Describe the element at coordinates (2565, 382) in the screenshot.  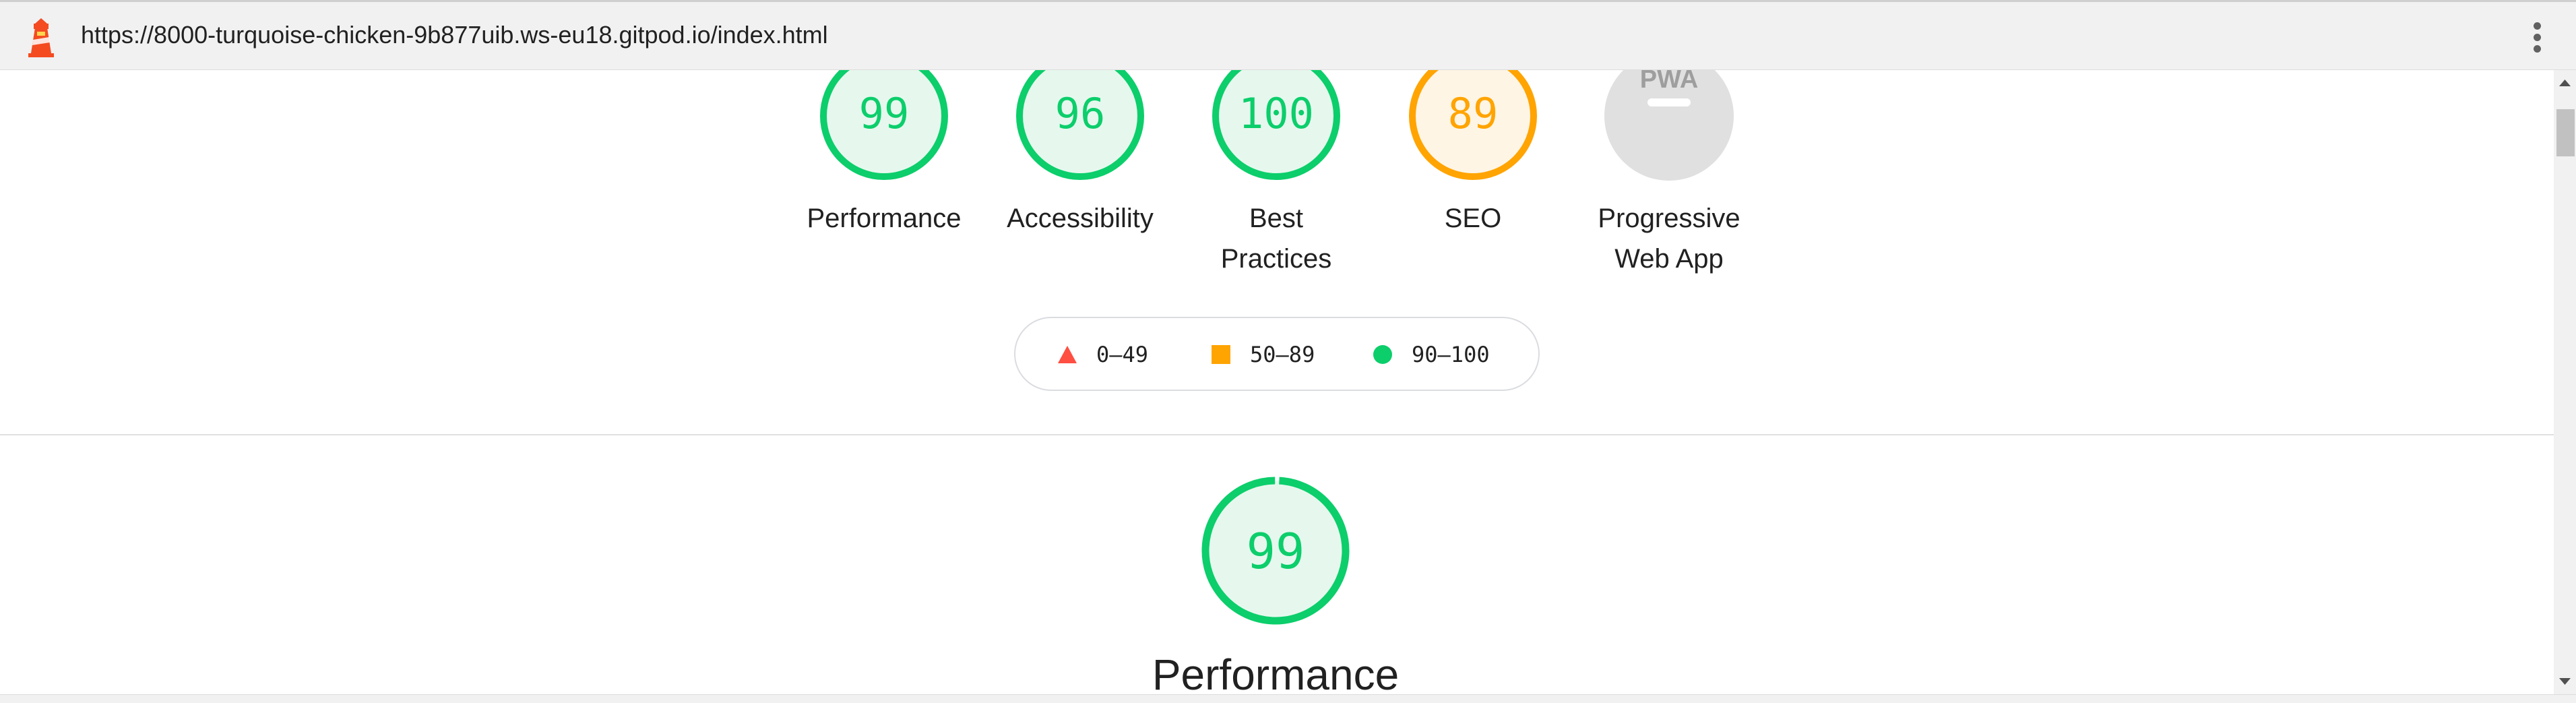
I see `vertical-scrollbar` at that location.